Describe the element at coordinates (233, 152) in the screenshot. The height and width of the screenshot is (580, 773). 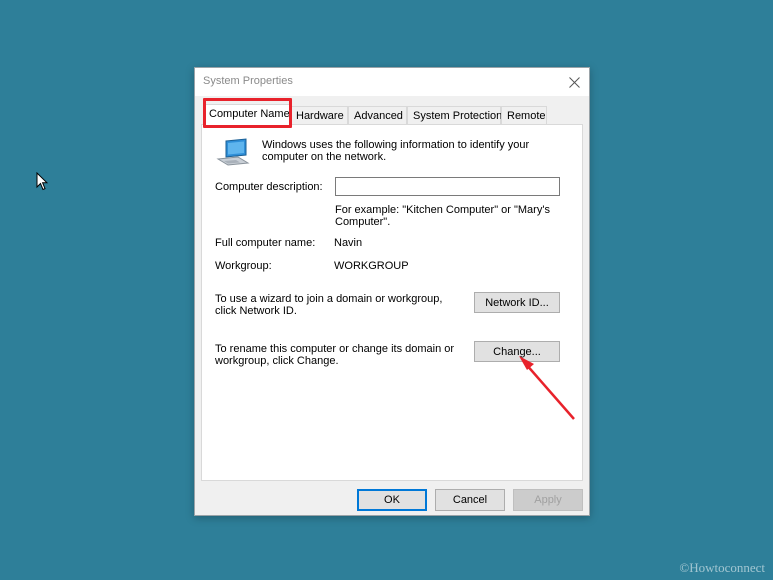
I see `computer-network-icon` at that location.